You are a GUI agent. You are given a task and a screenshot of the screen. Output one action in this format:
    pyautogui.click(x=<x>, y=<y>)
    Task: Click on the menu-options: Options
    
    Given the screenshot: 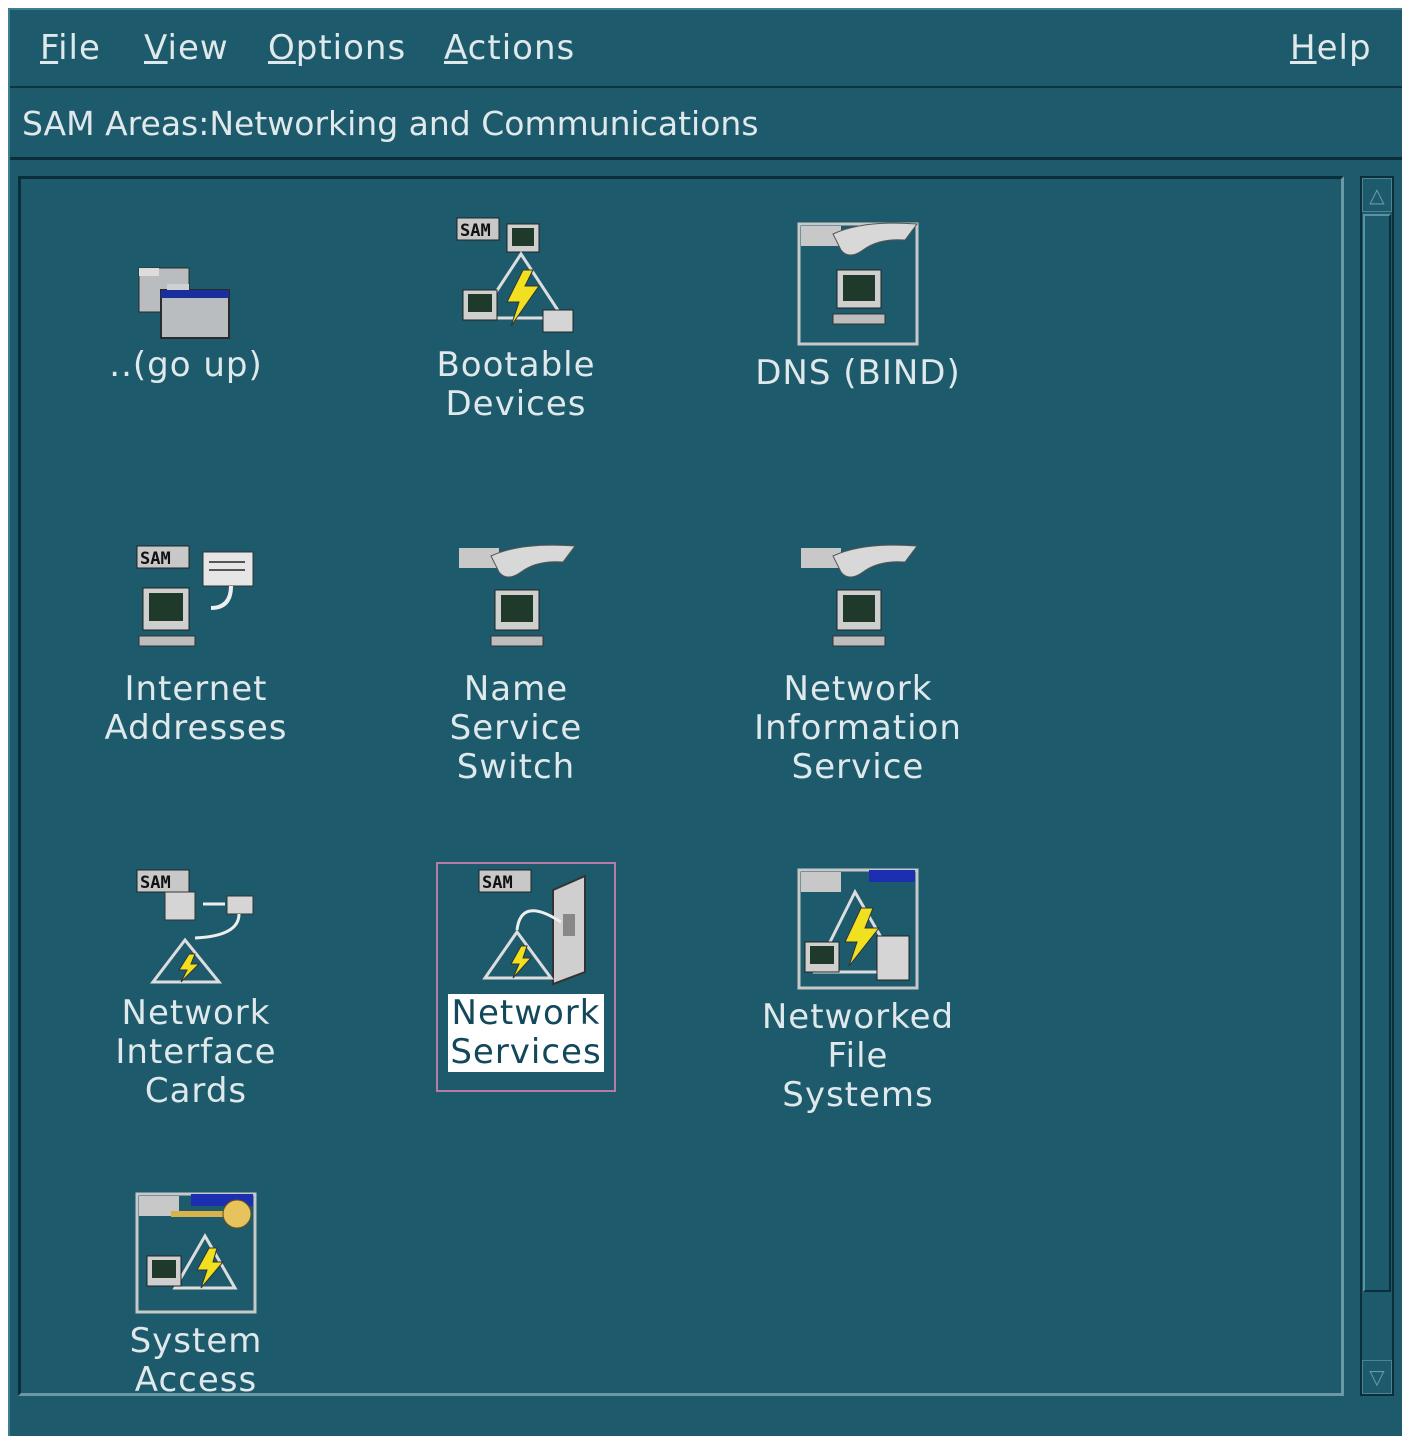 What is the action you would take?
    pyautogui.click(x=337, y=48)
    